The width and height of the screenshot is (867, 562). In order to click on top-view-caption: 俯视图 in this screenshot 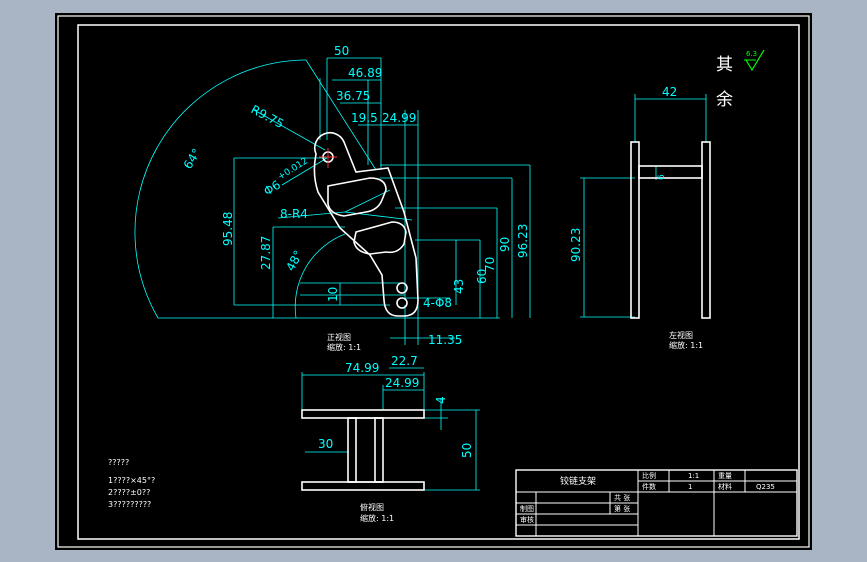, I will do `click(372, 507)`.